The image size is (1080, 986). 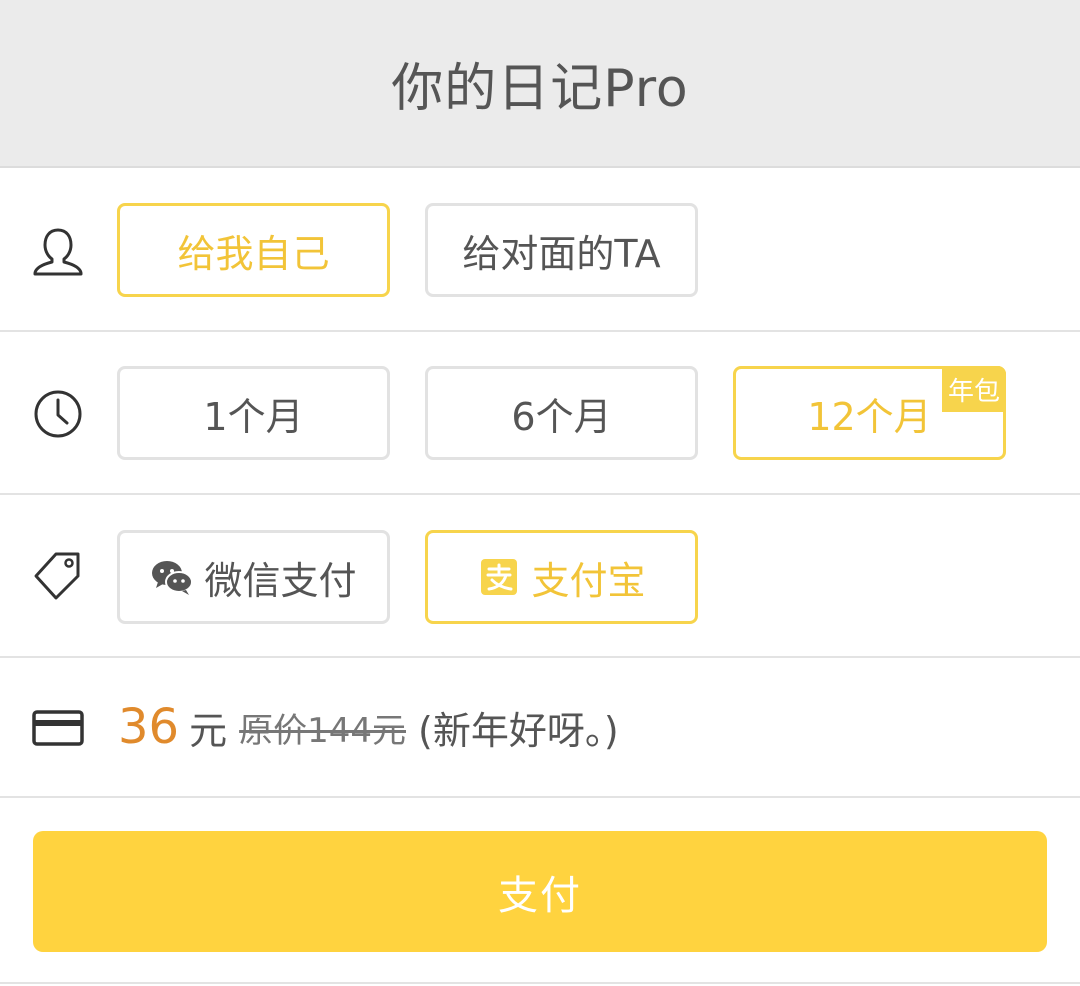 I want to click on page-title: 你的日记Pro, so click(x=540, y=88).